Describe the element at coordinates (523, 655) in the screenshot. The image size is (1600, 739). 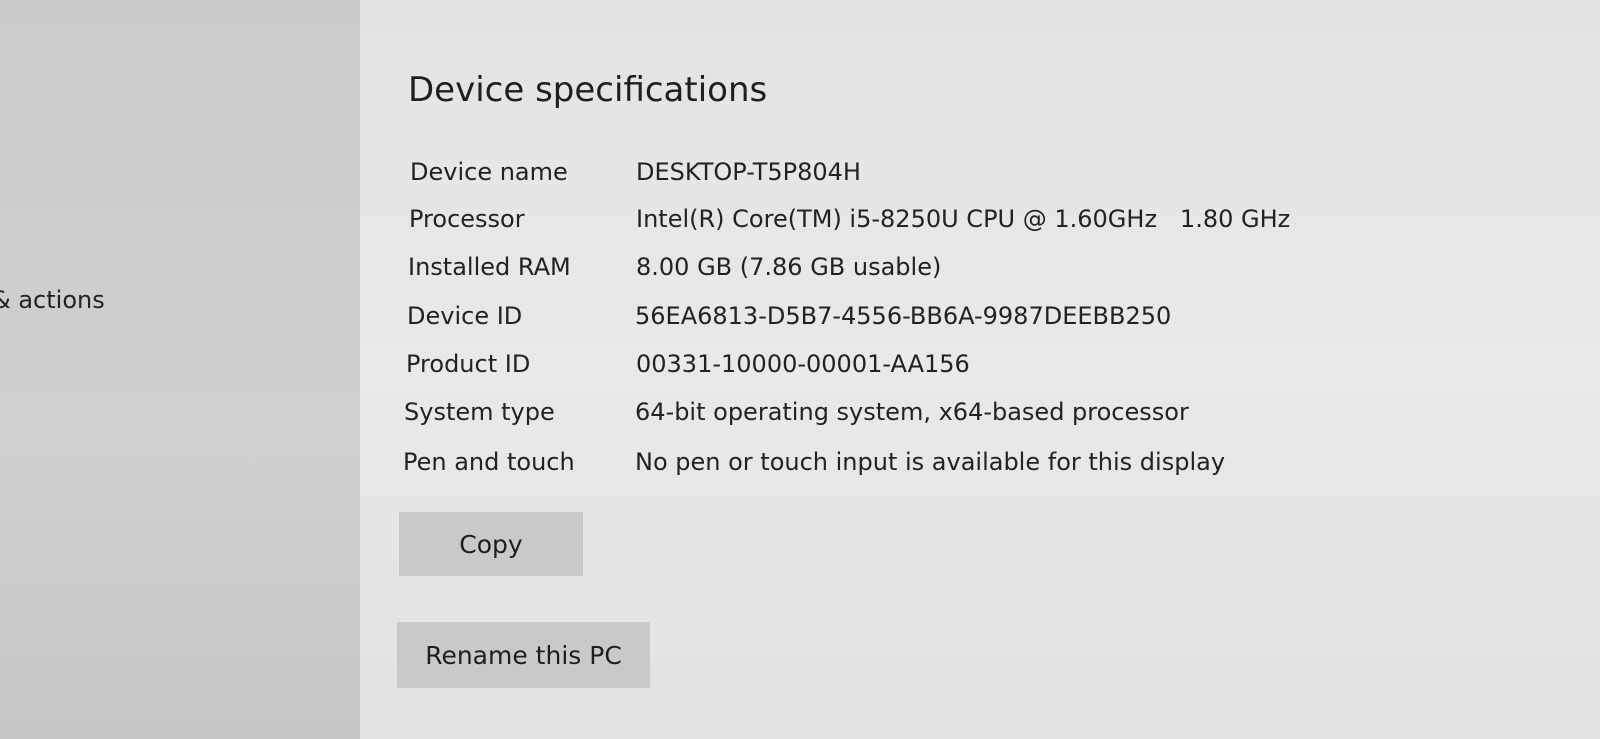
I see `rename-pc-button: Rename this PC` at that location.